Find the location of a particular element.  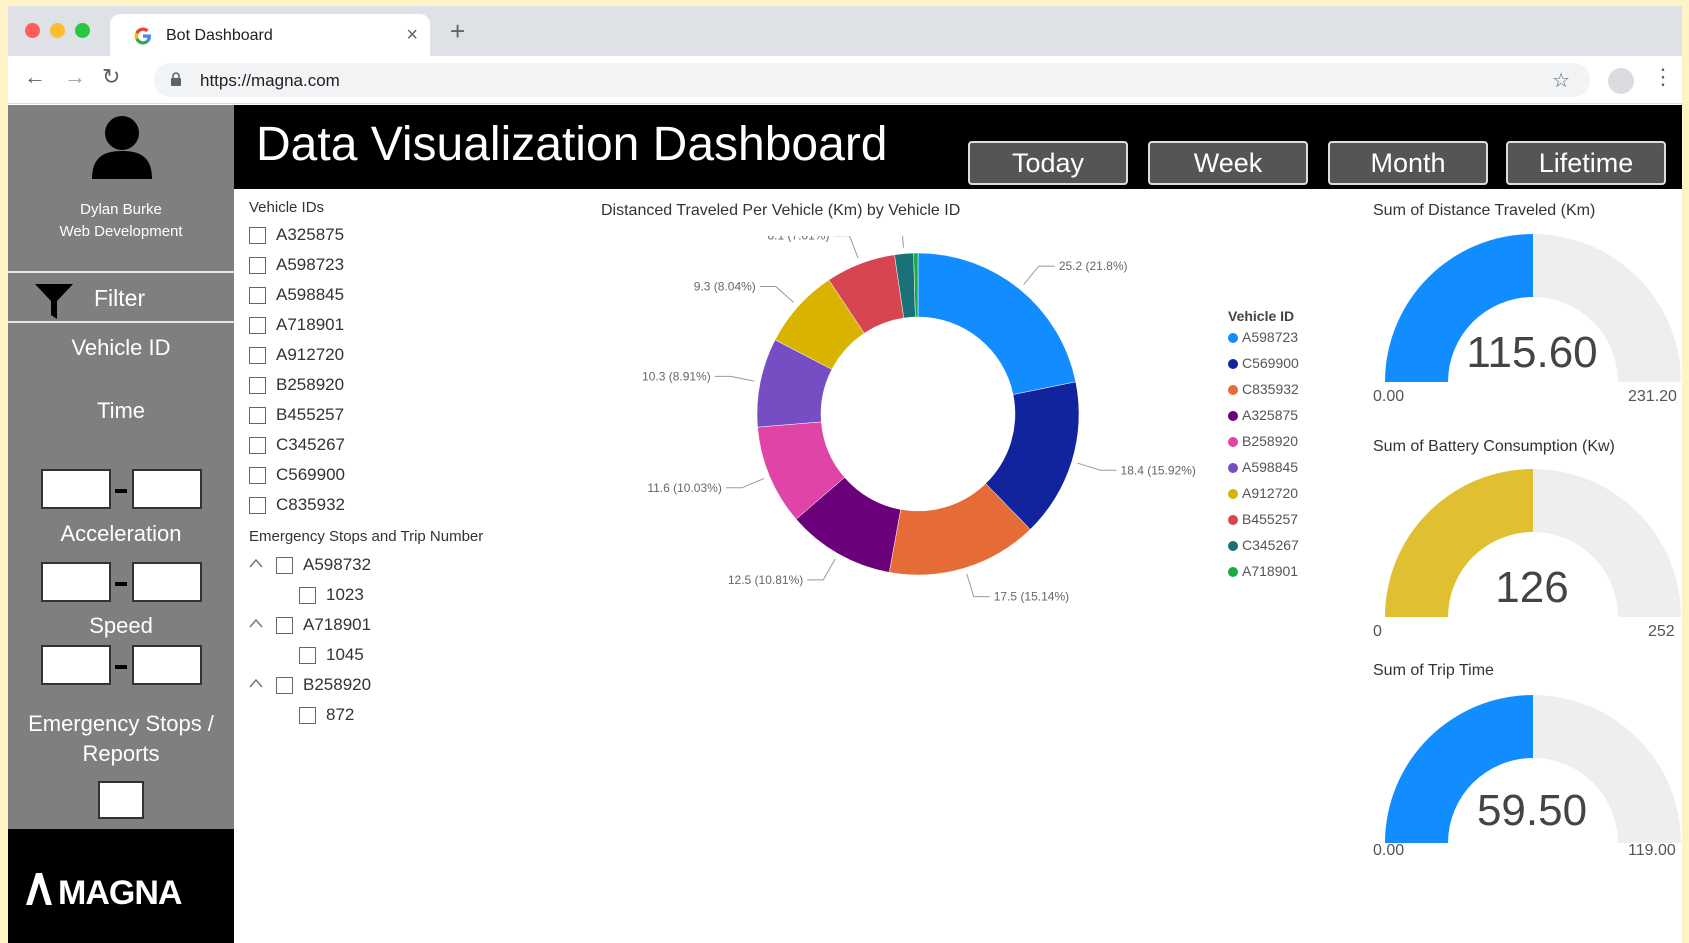

profile-avatar is located at coordinates (1621, 81).